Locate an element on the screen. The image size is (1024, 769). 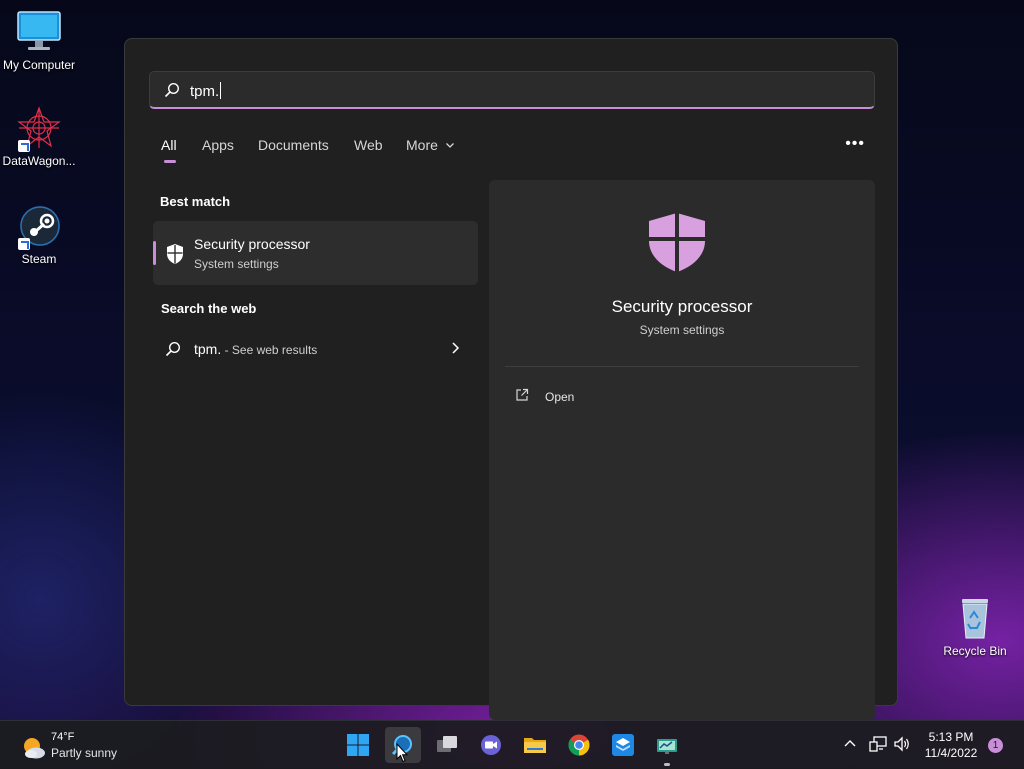
weather-temperature: 74°F is located at coordinates (63, 737).